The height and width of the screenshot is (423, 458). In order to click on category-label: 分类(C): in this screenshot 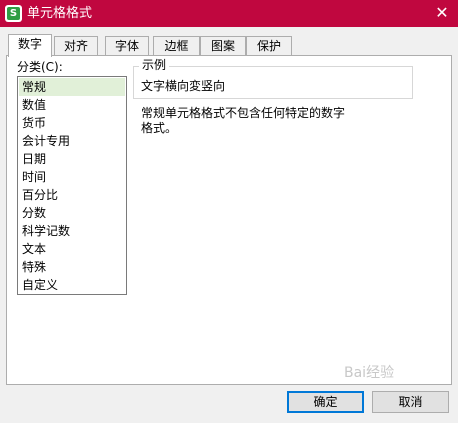, I will do `click(40, 67)`.